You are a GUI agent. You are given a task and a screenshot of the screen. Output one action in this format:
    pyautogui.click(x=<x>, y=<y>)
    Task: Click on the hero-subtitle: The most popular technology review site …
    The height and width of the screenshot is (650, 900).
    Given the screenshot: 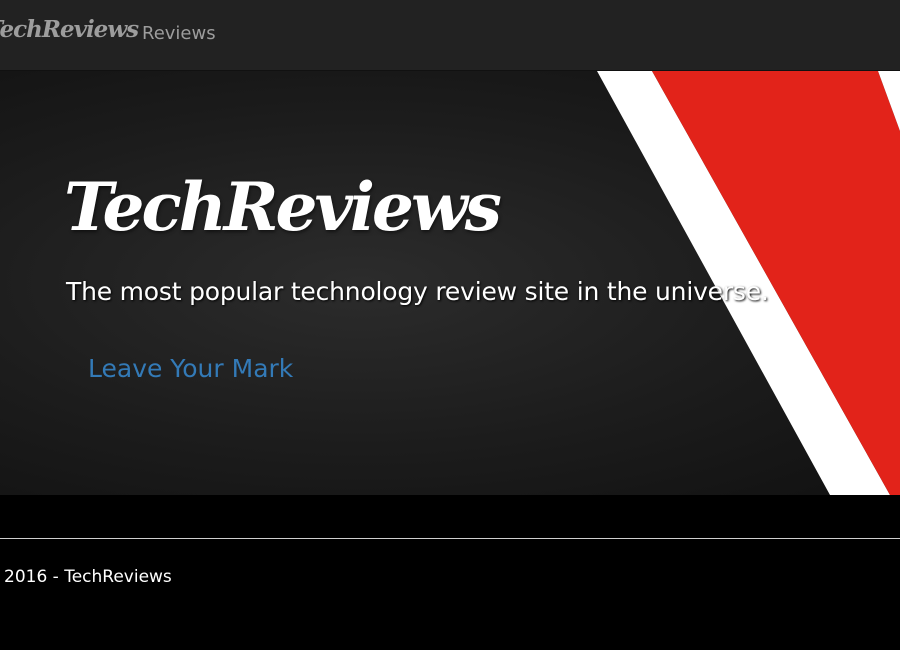 What is the action you would take?
    pyautogui.click(x=417, y=291)
    